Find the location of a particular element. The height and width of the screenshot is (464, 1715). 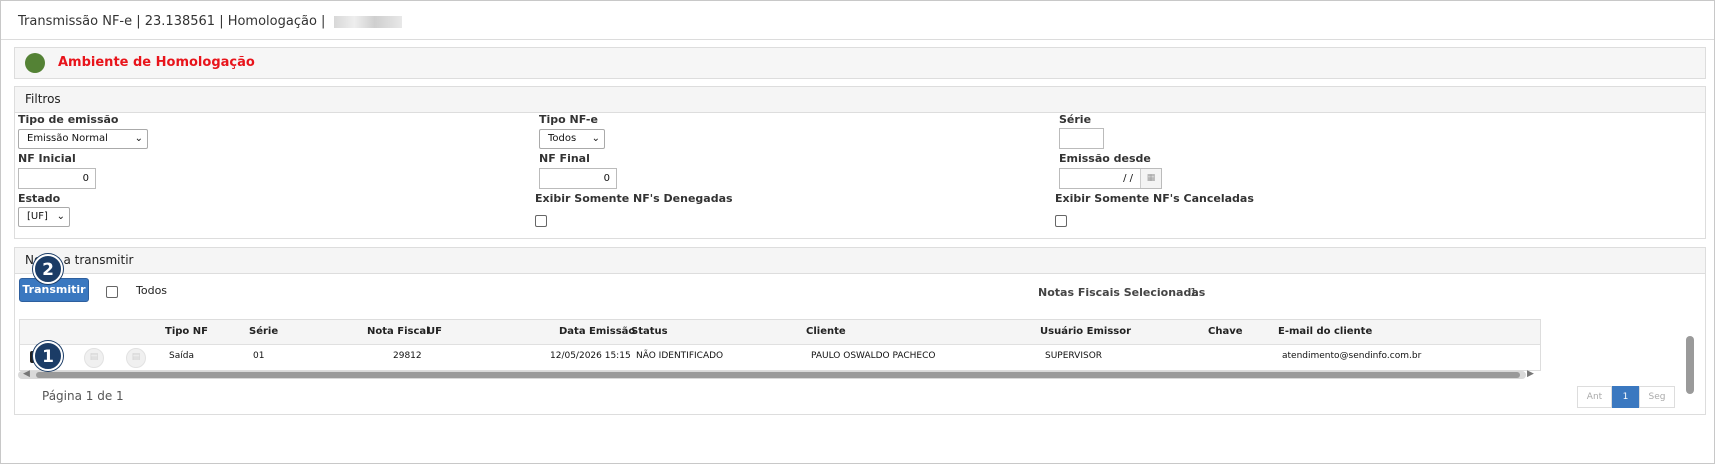

tipo-emissao-label: Tipo de emissão is located at coordinates (68, 119).